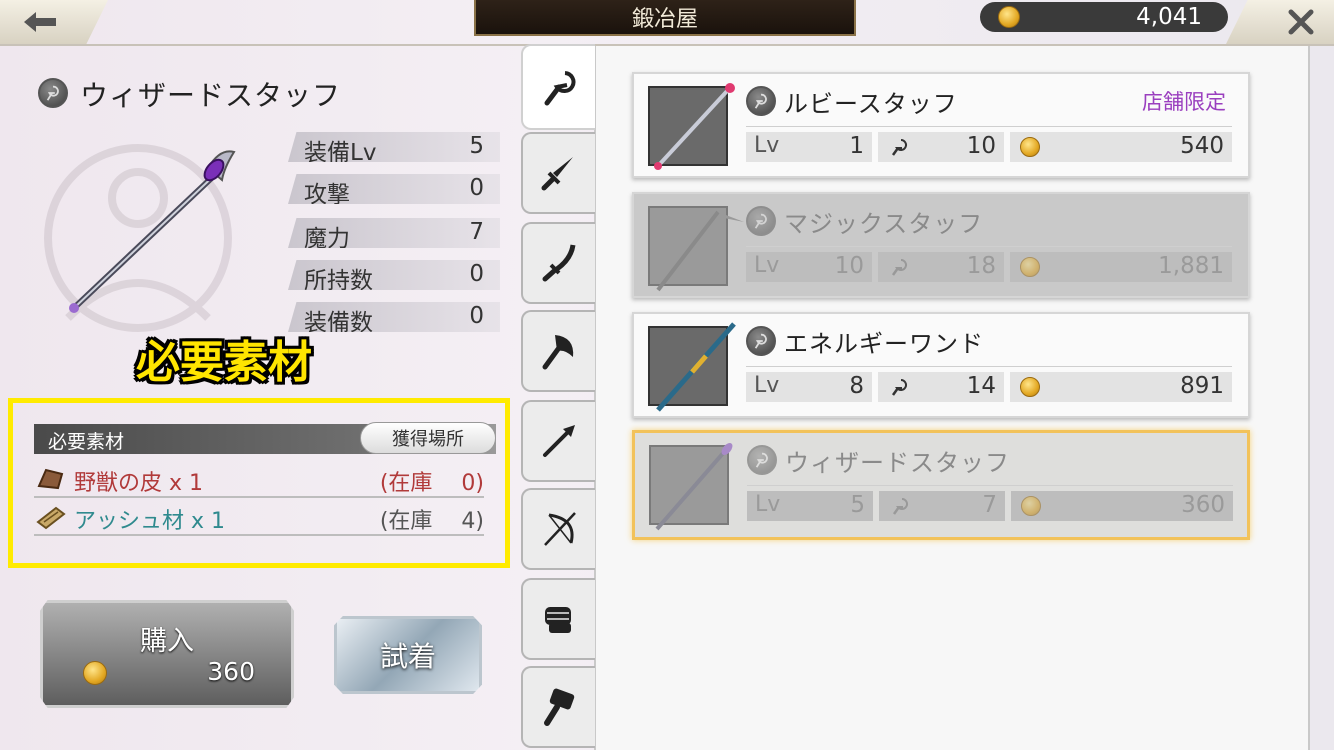 The width and height of the screenshot is (1334, 750). What do you see at coordinates (809, 147) in the screenshot?
I see `level-chip: Lv 1` at bounding box center [809, 147].